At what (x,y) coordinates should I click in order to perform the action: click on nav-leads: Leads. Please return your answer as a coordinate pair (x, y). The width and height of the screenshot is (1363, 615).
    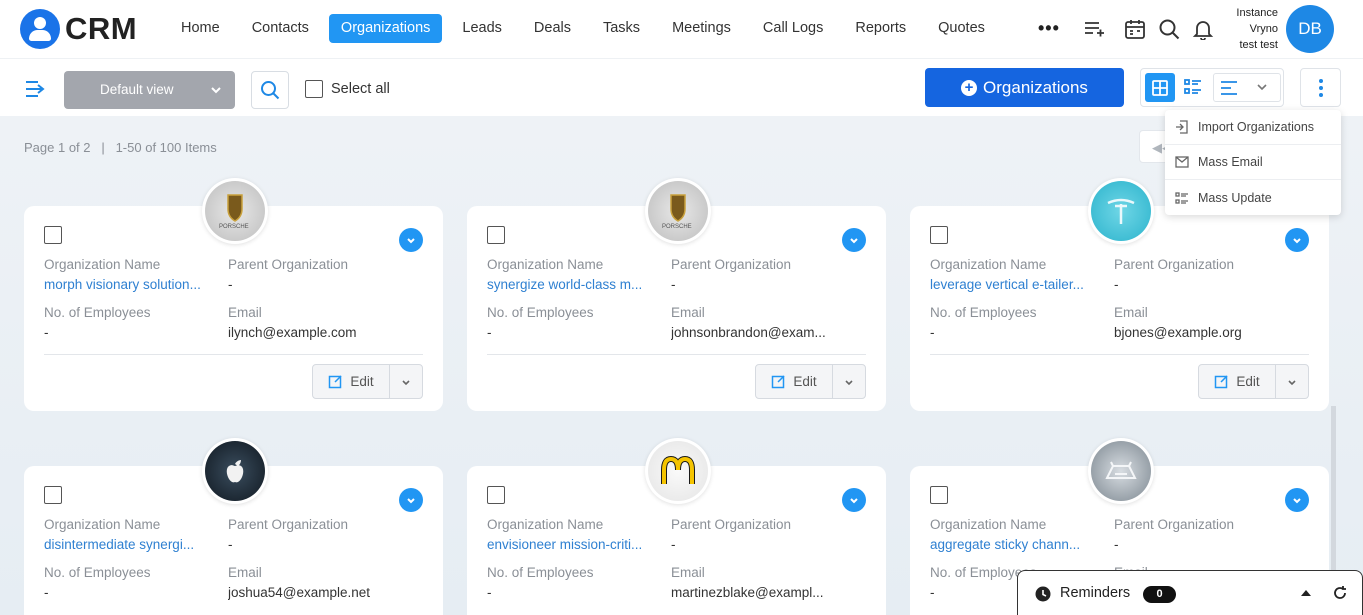
    Looking at the image, I should click on (482, 28).